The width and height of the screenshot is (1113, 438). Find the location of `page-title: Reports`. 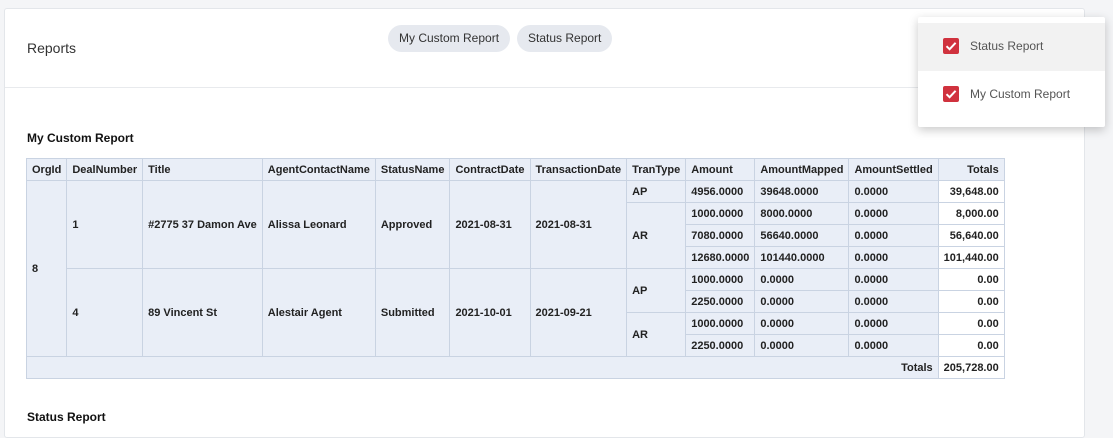

page-title: Reports is located at coordinates (52, 48).